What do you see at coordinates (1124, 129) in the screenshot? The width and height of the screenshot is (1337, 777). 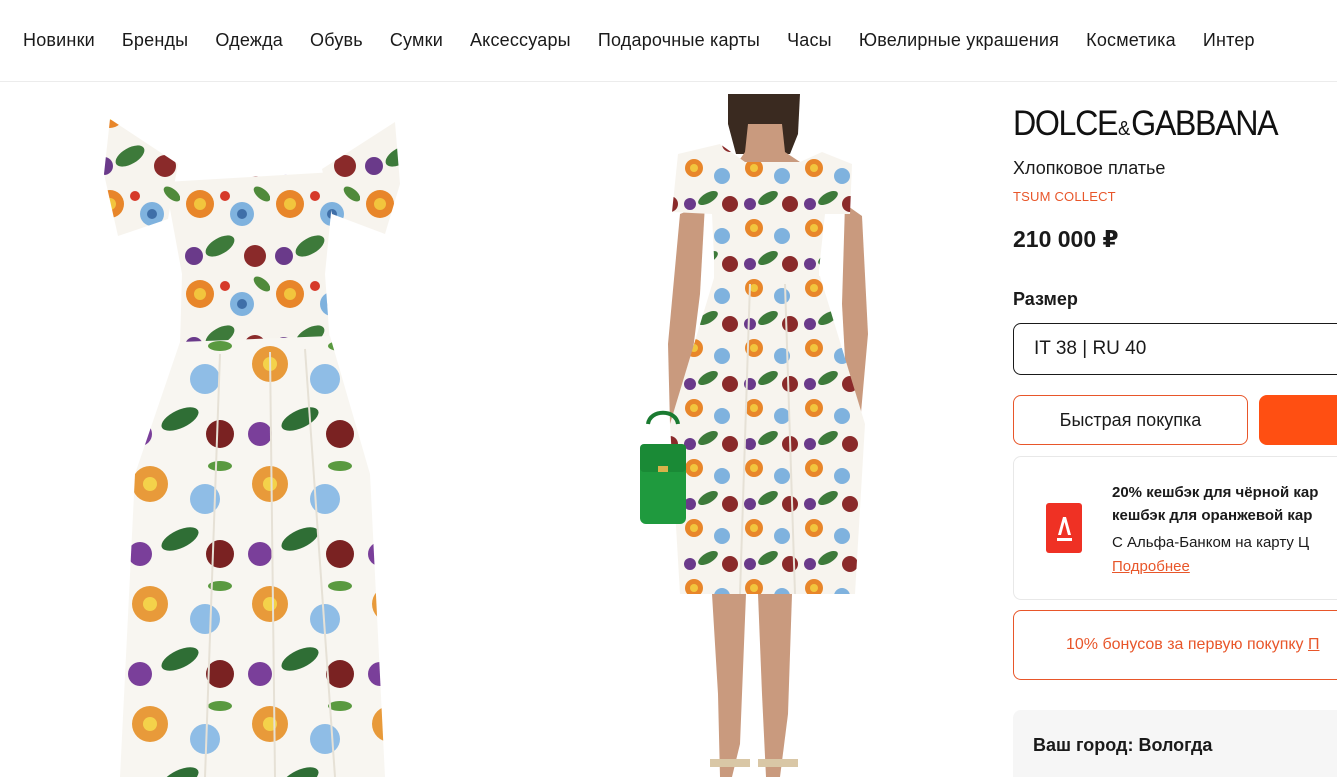 I see `brand-logo-amp: &` at bounding box center [1124, 129].